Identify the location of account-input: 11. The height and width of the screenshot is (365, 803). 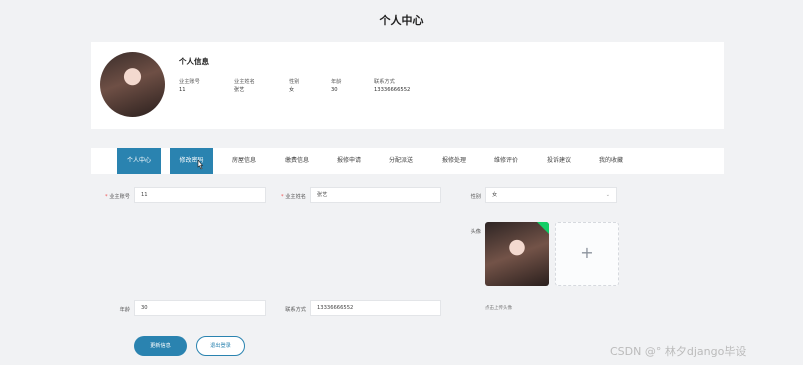
(200, 195).